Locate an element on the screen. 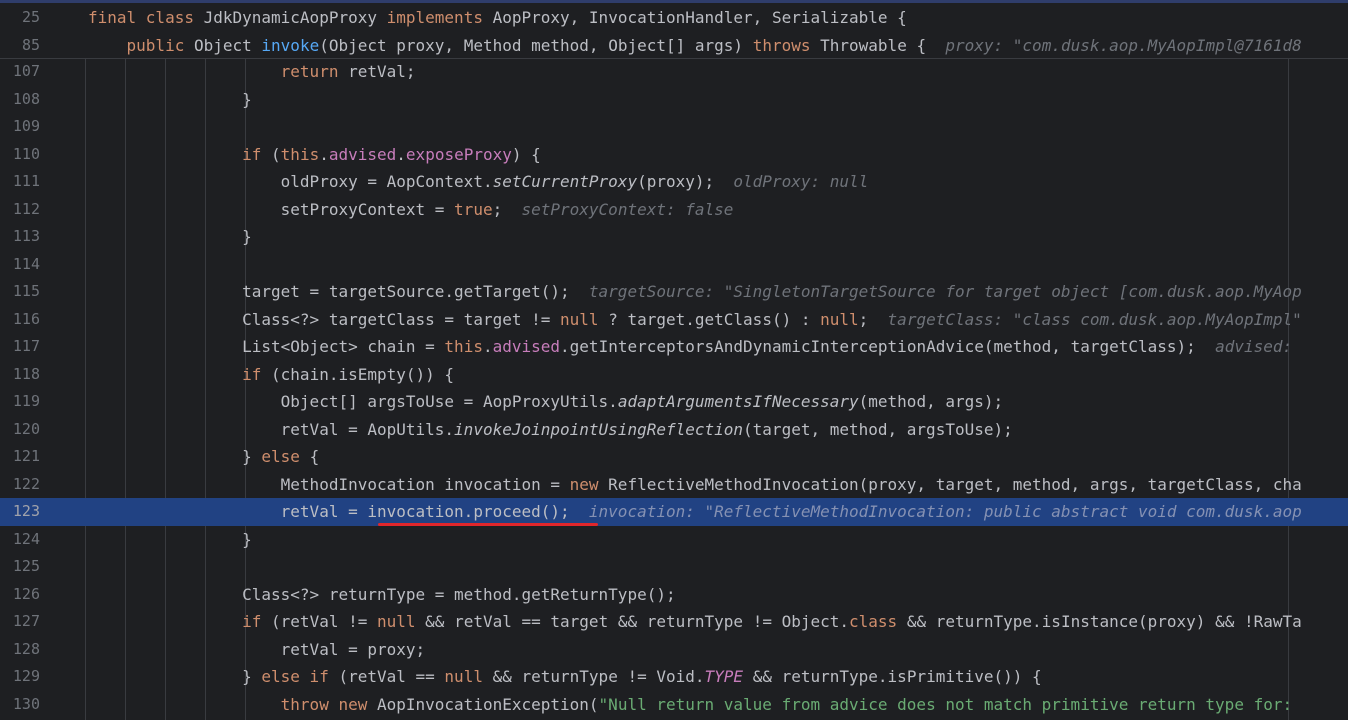 This screenshot has height=720, width=1348. code-line: 121 } else { is located at coordinates (674, 457).